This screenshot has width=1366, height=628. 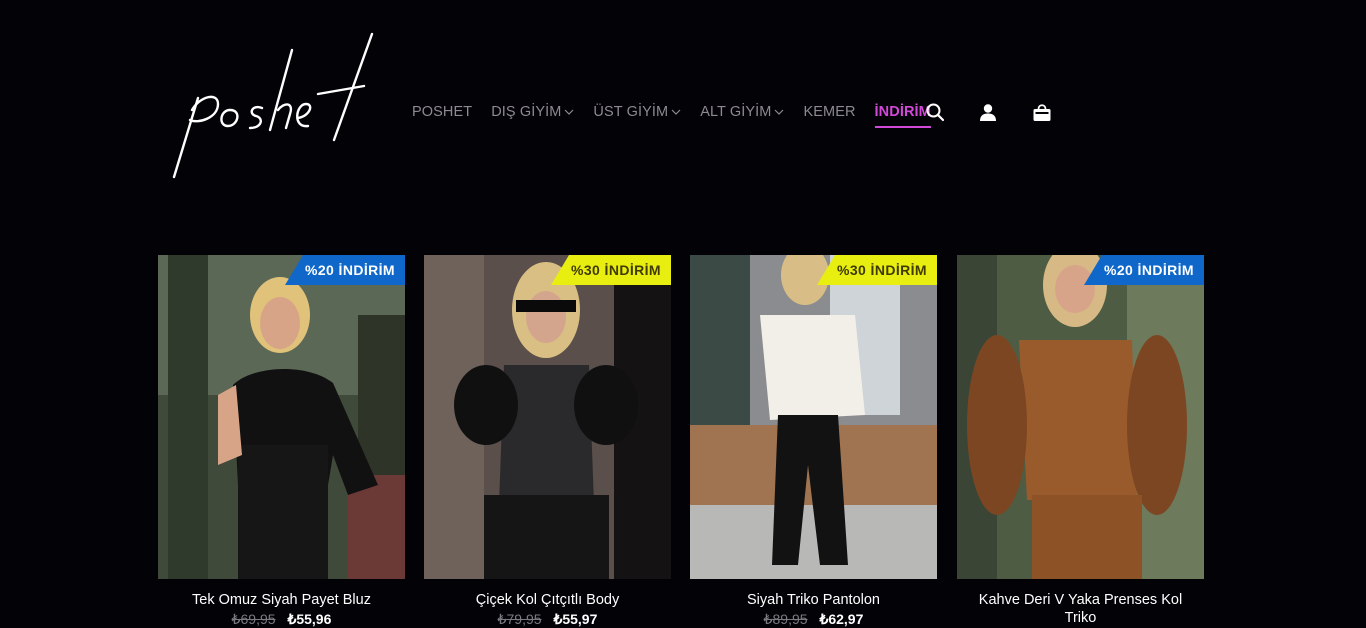 I want to click on nav-item-label: DIŞ GİYİM, so click(x=526, y=112).